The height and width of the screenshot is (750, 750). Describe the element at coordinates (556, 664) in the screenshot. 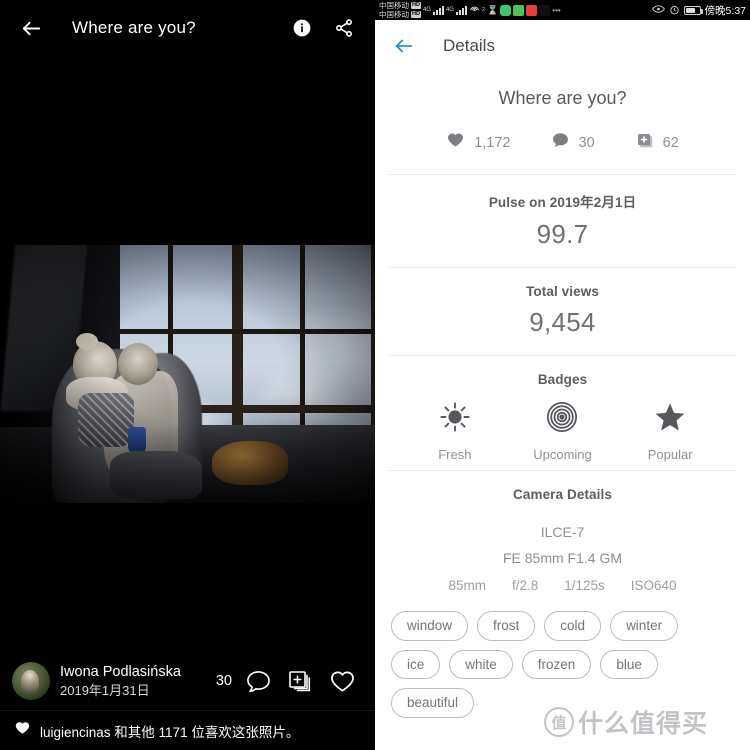

I see `tag-chip: frozen` at that location.